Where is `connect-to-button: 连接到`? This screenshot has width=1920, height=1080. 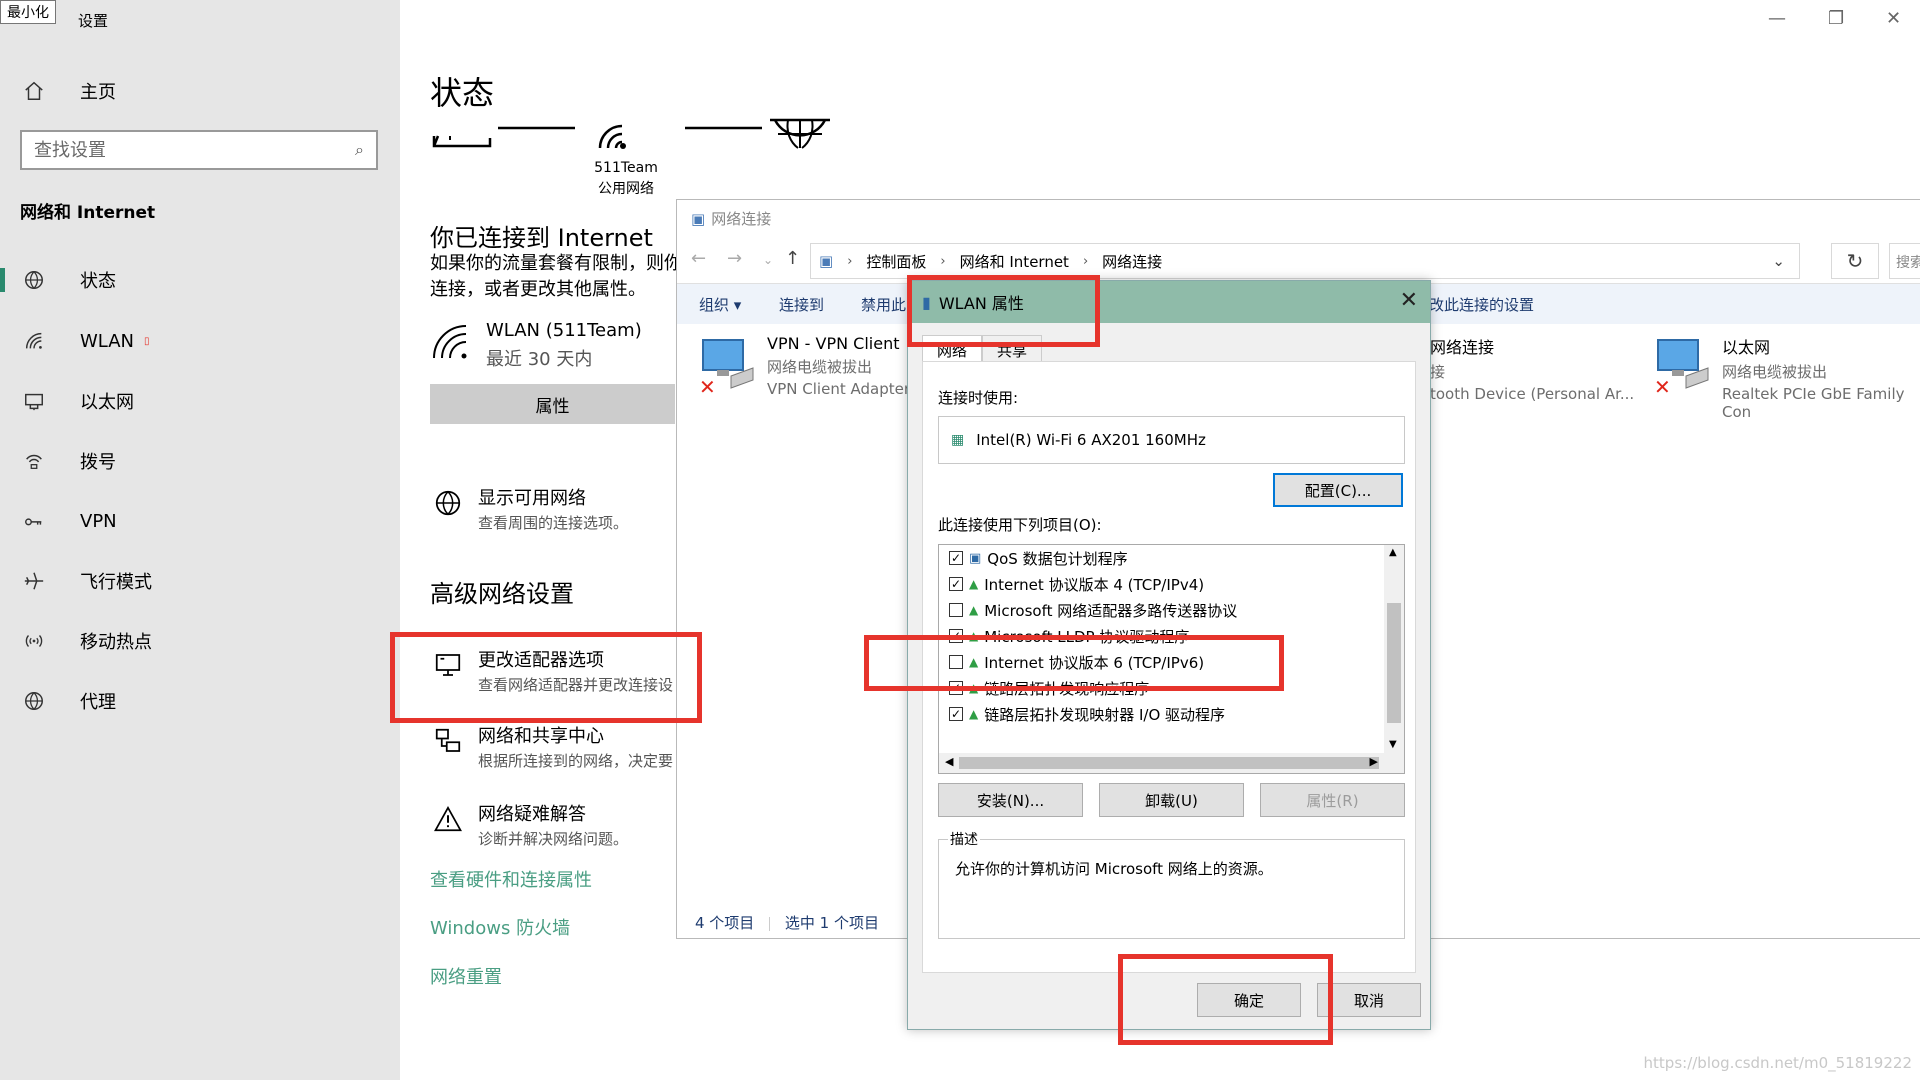
connect-to-button: 连接到 is located at coordinates (801, 304).